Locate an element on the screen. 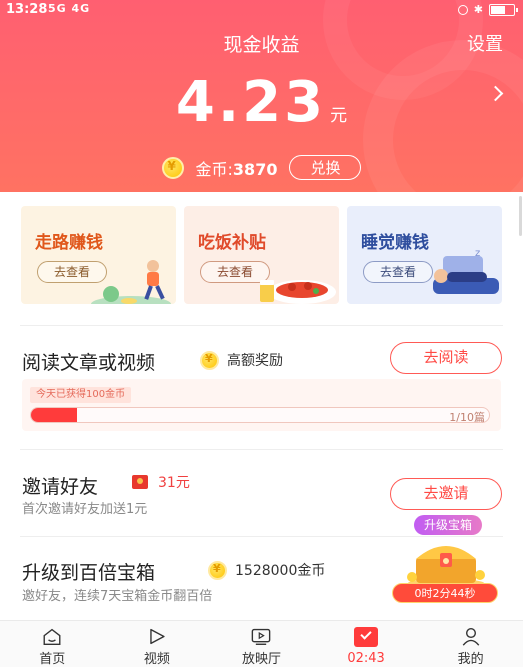 The height and width of the screenshot is (667, 523). view-button: 去查看 is located at coordinates (398, 272).